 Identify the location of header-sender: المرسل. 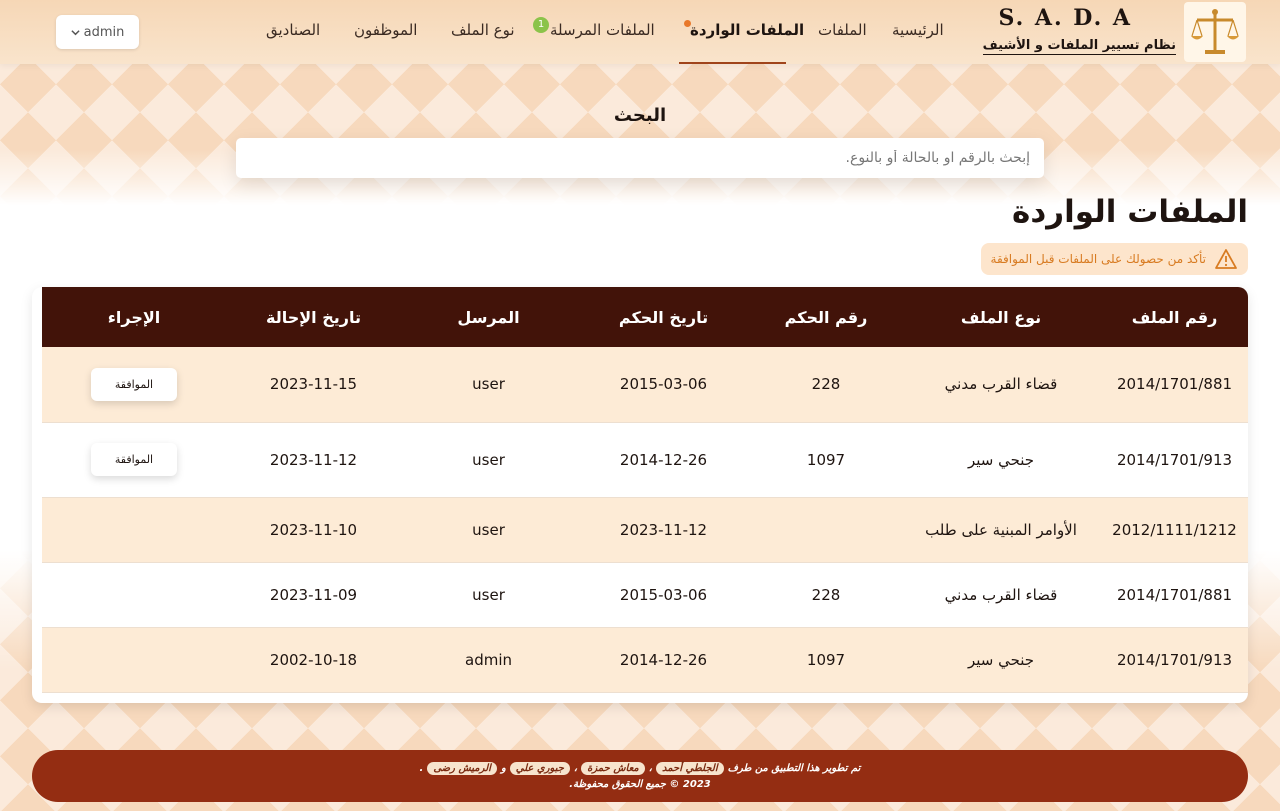
(488, 317).